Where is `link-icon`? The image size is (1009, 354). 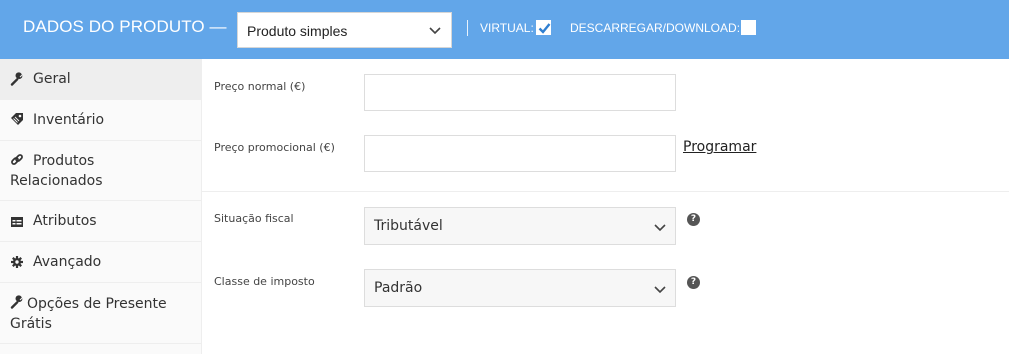
link-icon is located at coordinates (17, 159).